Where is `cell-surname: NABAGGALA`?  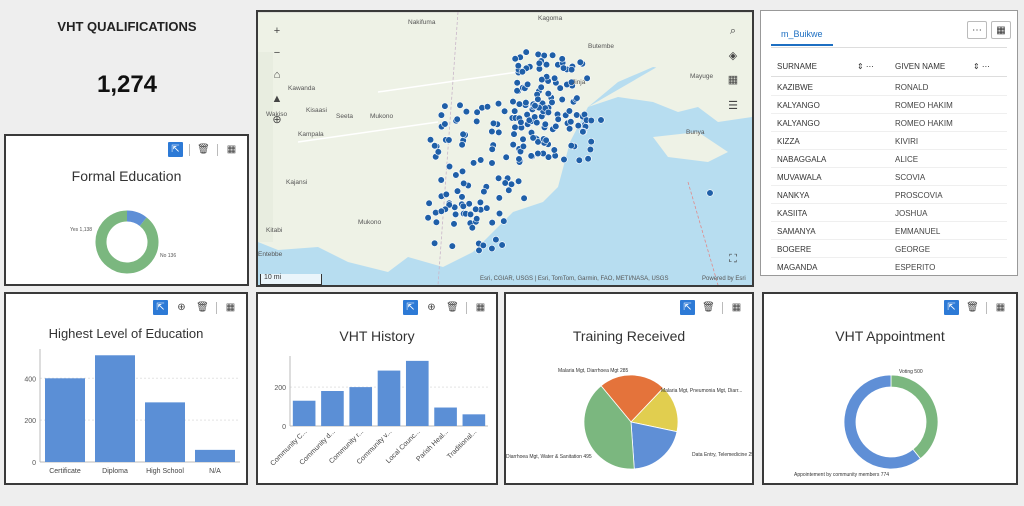 cell-surname: NABAGGALA is located at coordinates (802, 159).